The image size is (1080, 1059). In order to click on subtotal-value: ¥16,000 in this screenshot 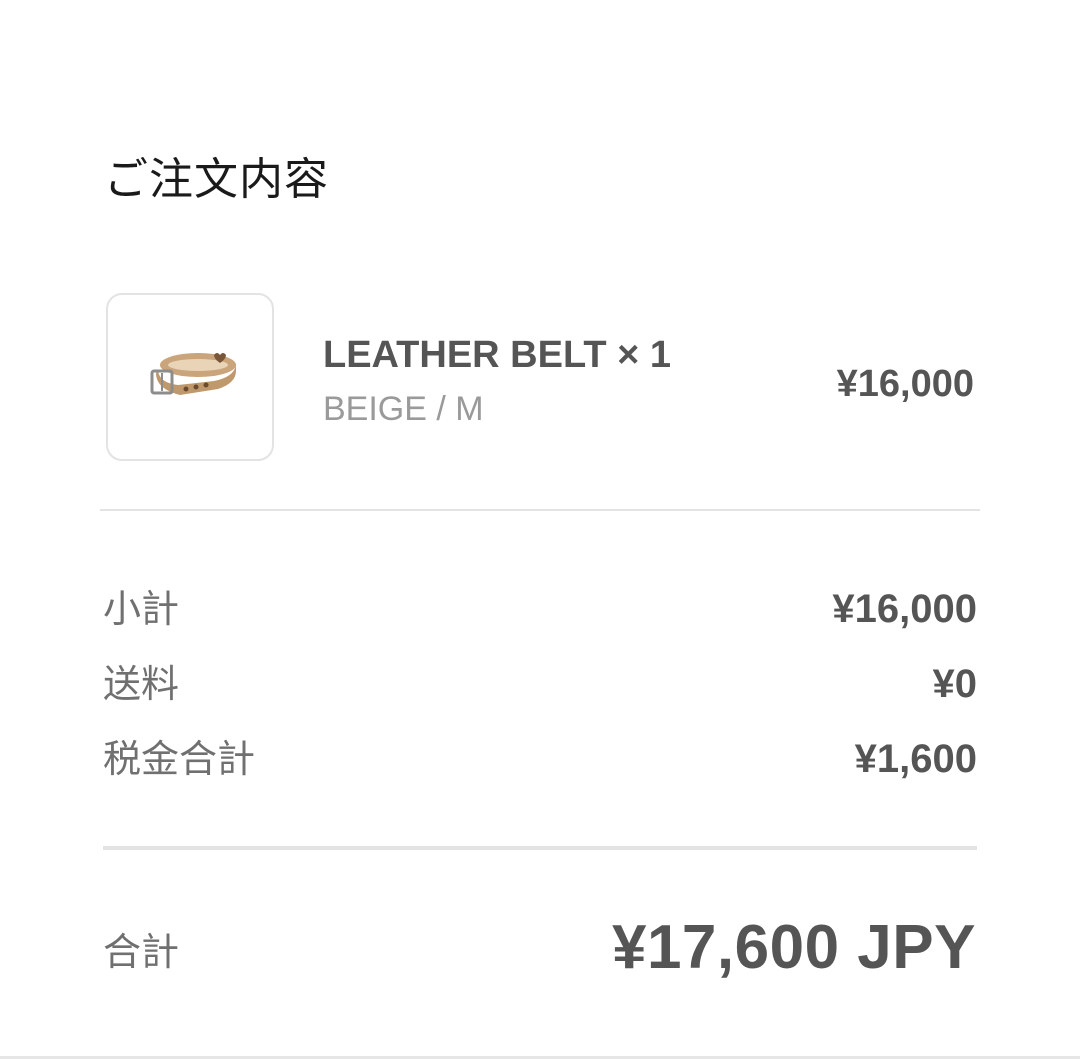, I will do `click(904, 609)`.